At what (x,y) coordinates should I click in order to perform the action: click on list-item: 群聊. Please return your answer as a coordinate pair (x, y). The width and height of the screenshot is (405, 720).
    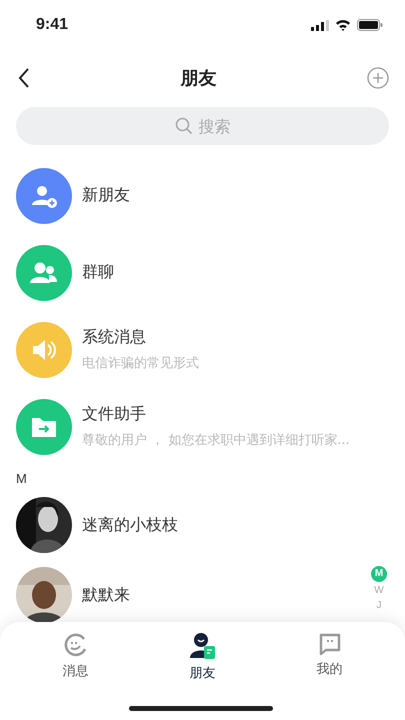
    Looking at the image, I should click on (190, 272).